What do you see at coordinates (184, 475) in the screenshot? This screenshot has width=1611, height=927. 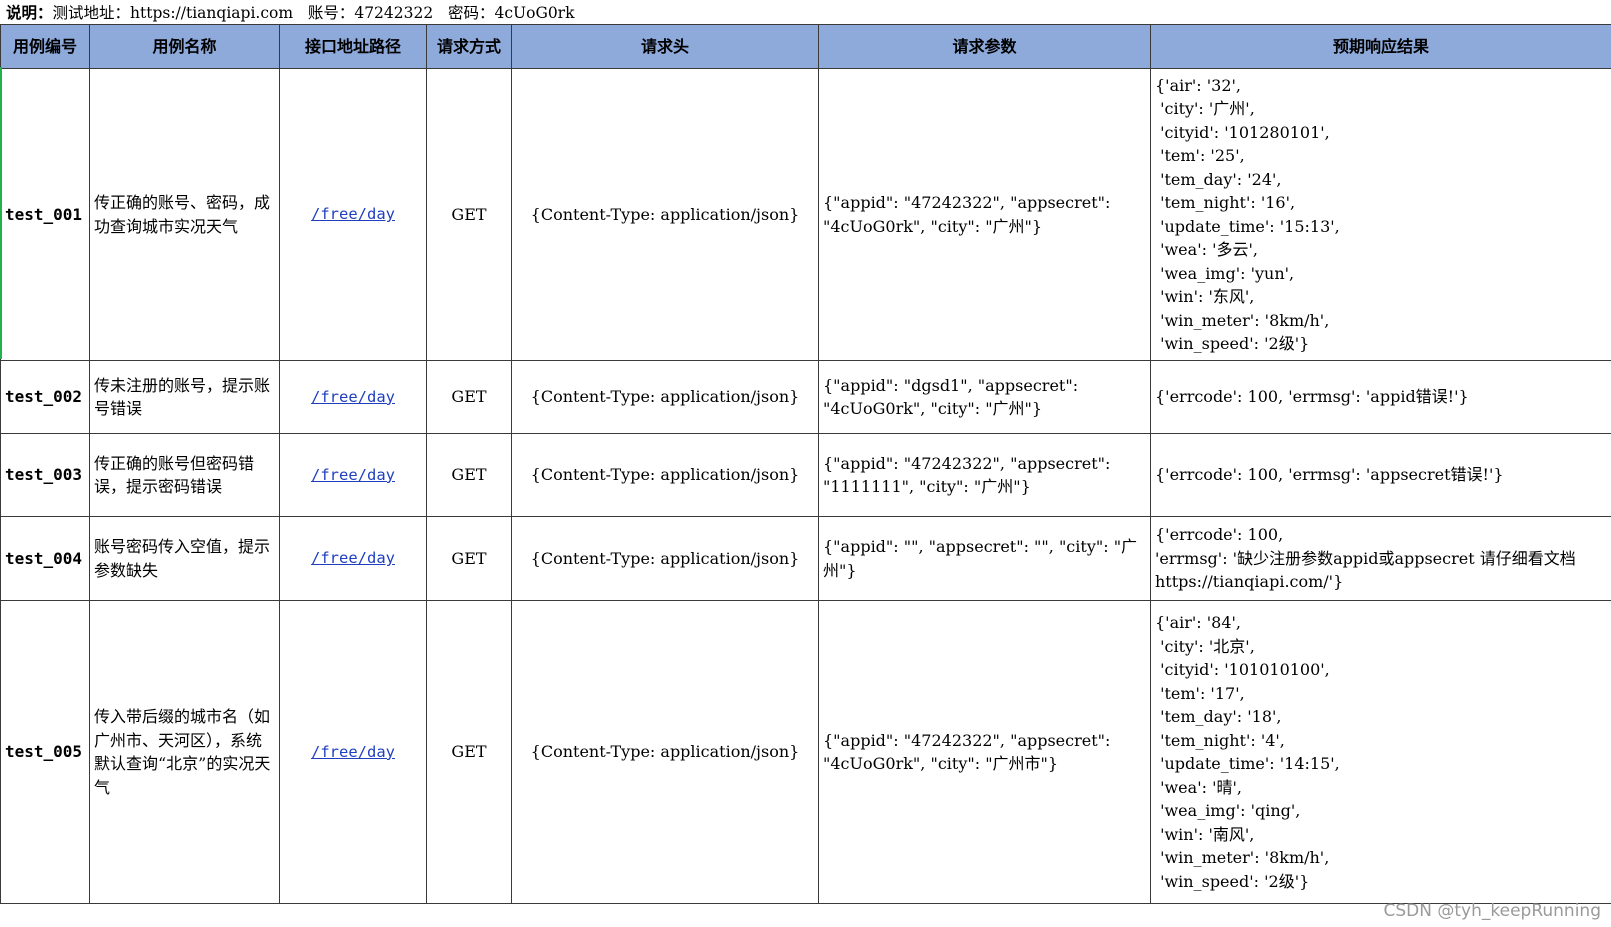 I see `case-name: 传正确的账号但密码错误，提示密码错误` at bounding box center [184, 475].